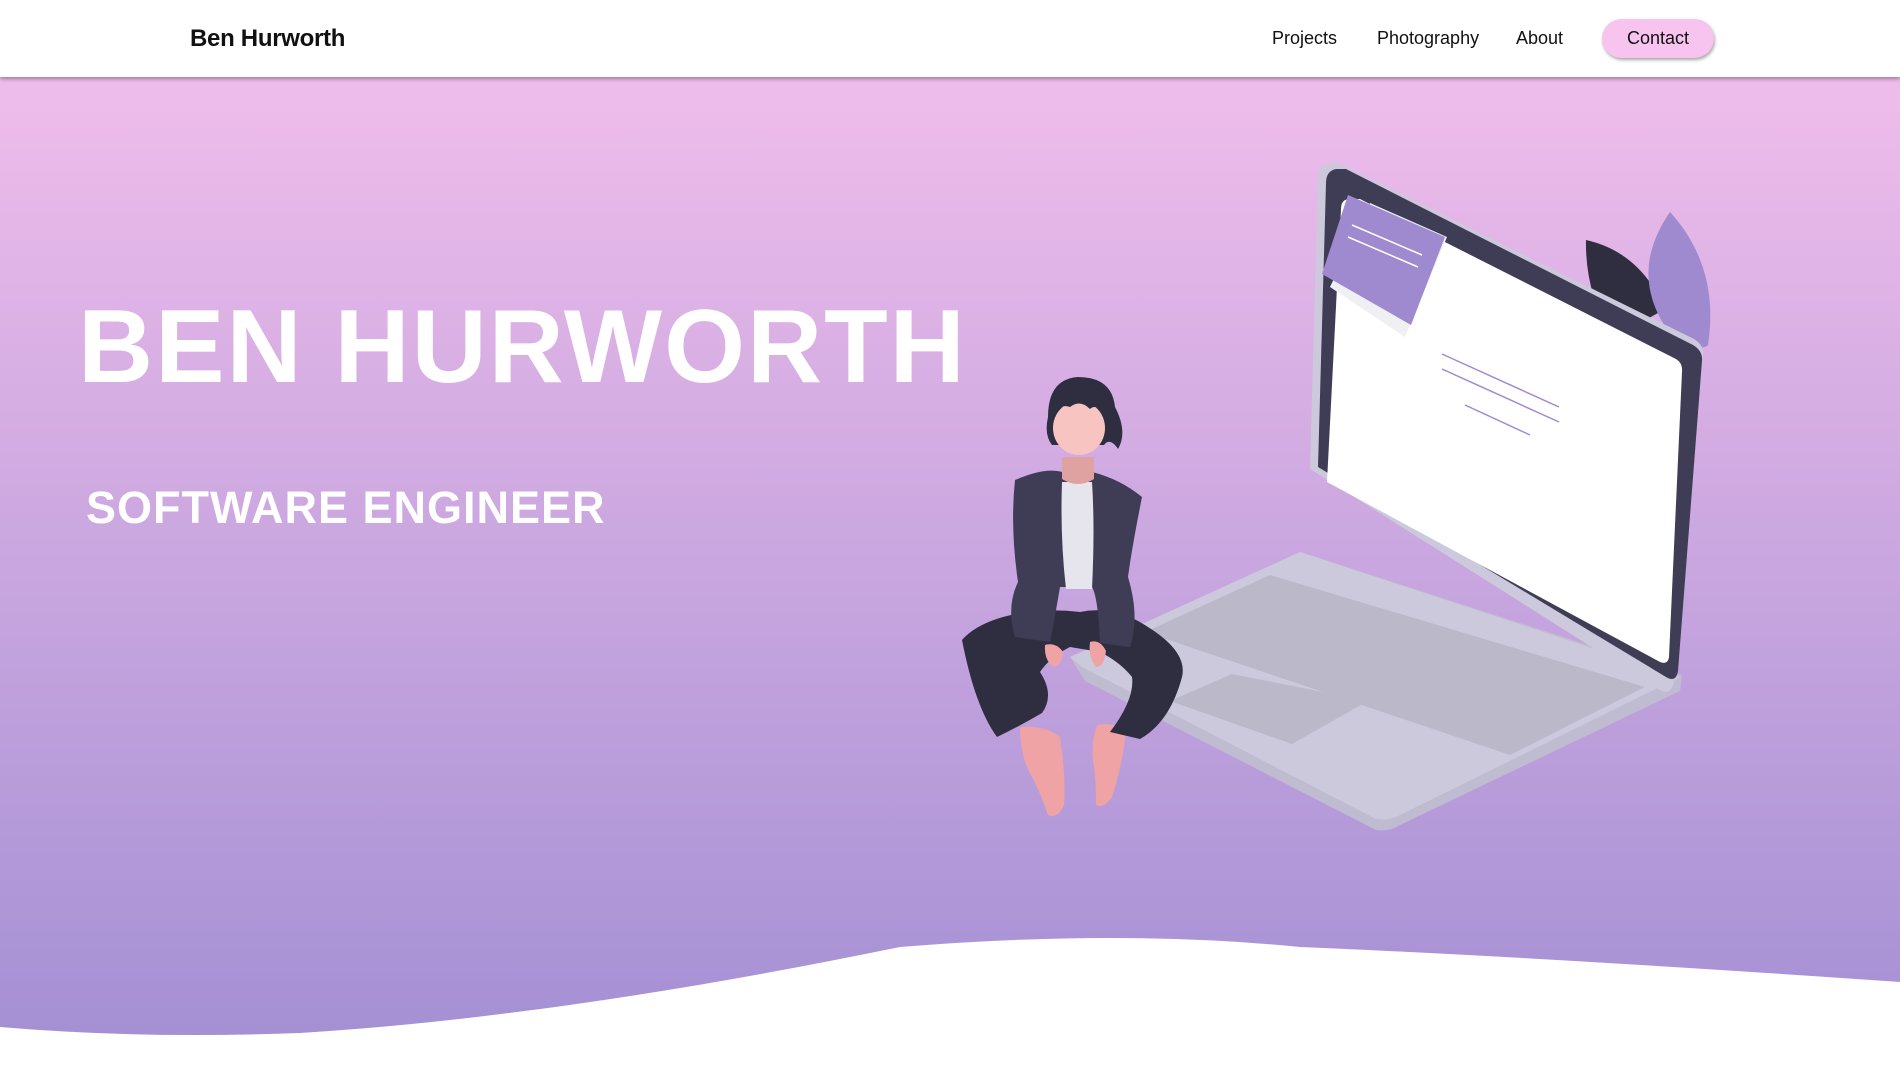  Describe the element at coordinates (1304, 38) in the screenshot. I see `nav-link-projects: Projects` at that location.